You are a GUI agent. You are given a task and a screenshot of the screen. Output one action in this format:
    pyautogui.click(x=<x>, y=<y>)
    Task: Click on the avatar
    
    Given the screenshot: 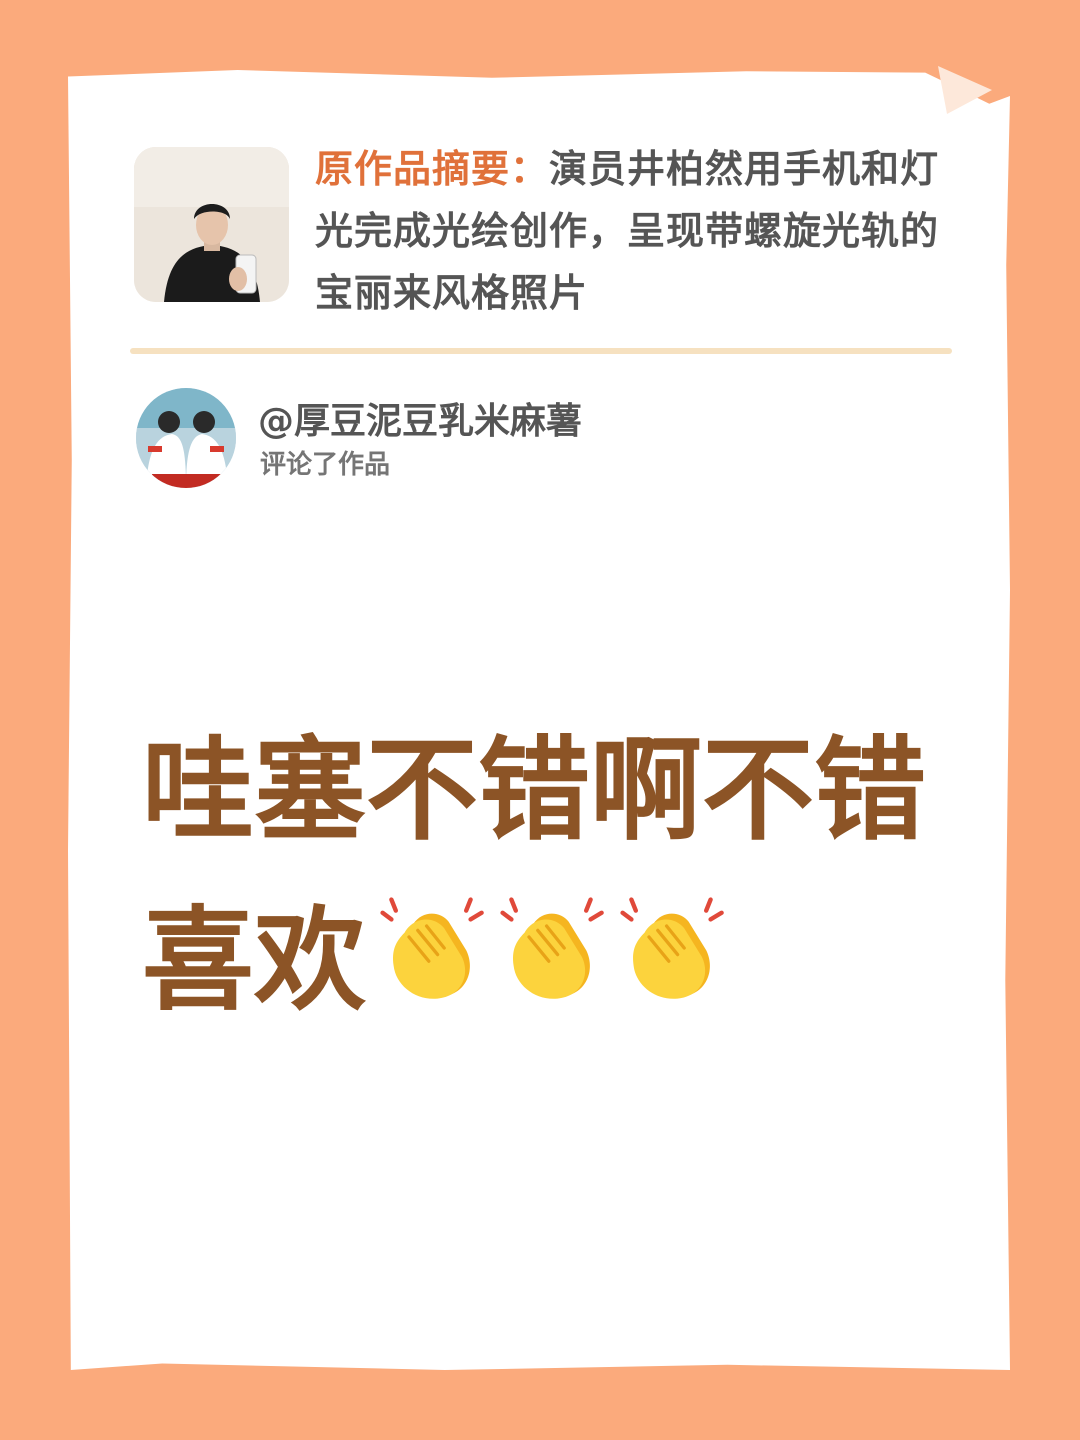 What is the action you would take?
    pyautogui.click(x=186, y=438)
    